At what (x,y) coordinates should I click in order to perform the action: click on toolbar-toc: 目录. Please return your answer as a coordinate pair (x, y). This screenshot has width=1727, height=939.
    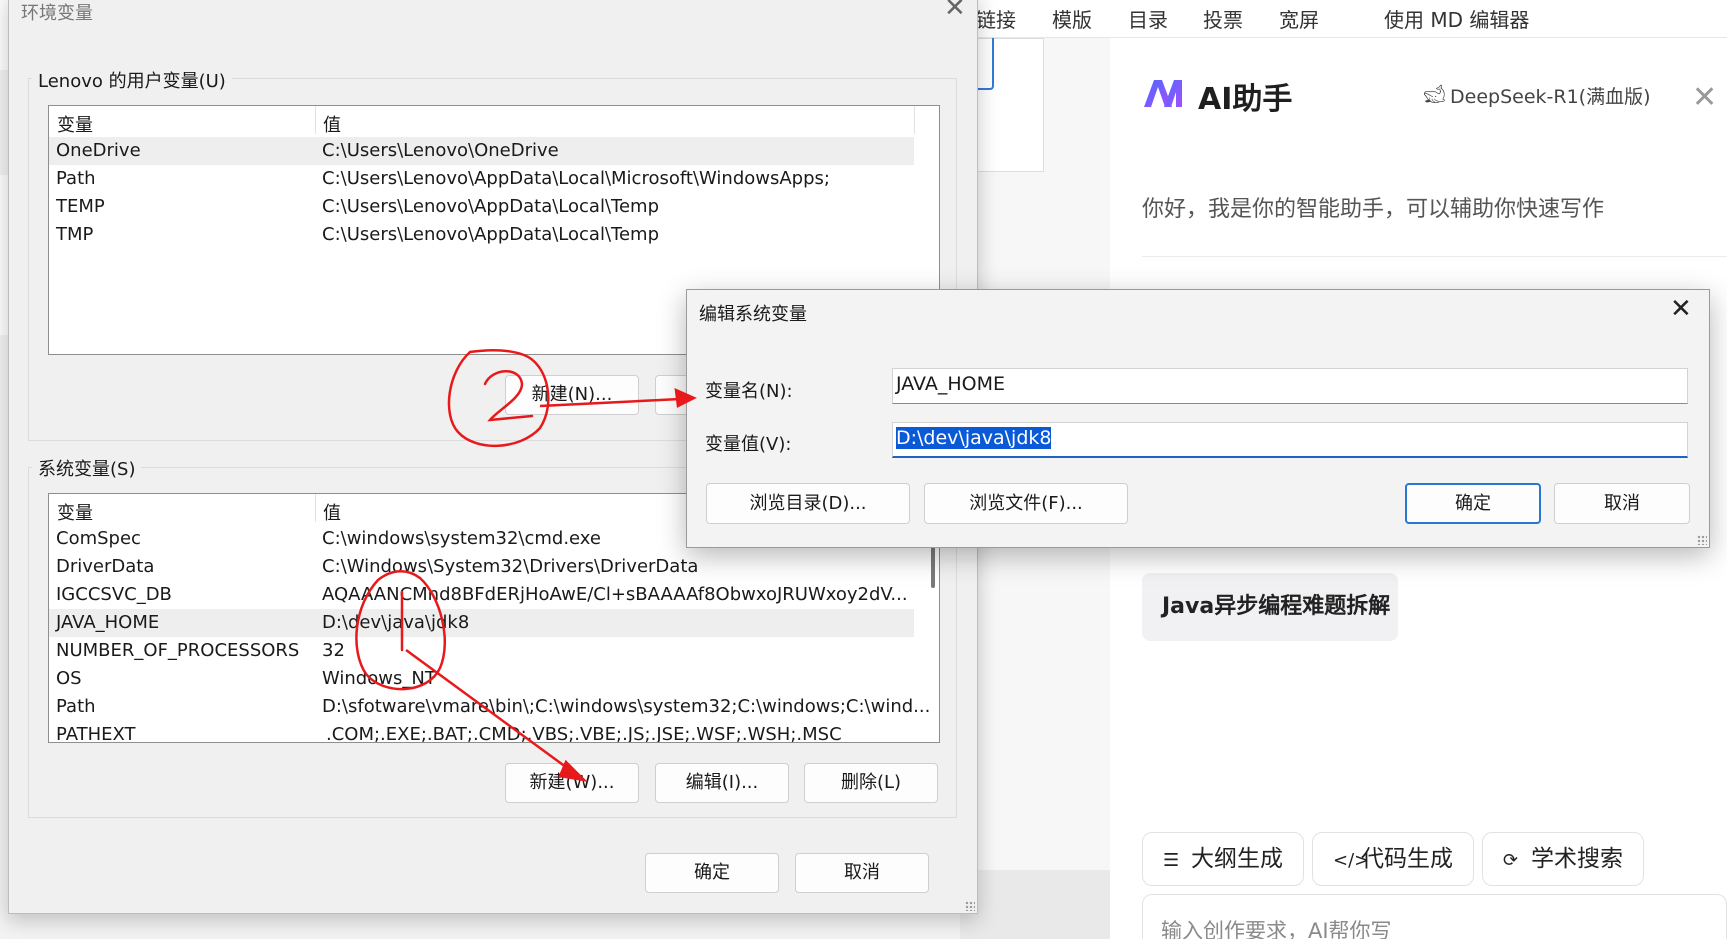
    Looking at the image, I should click on (1148, 18).